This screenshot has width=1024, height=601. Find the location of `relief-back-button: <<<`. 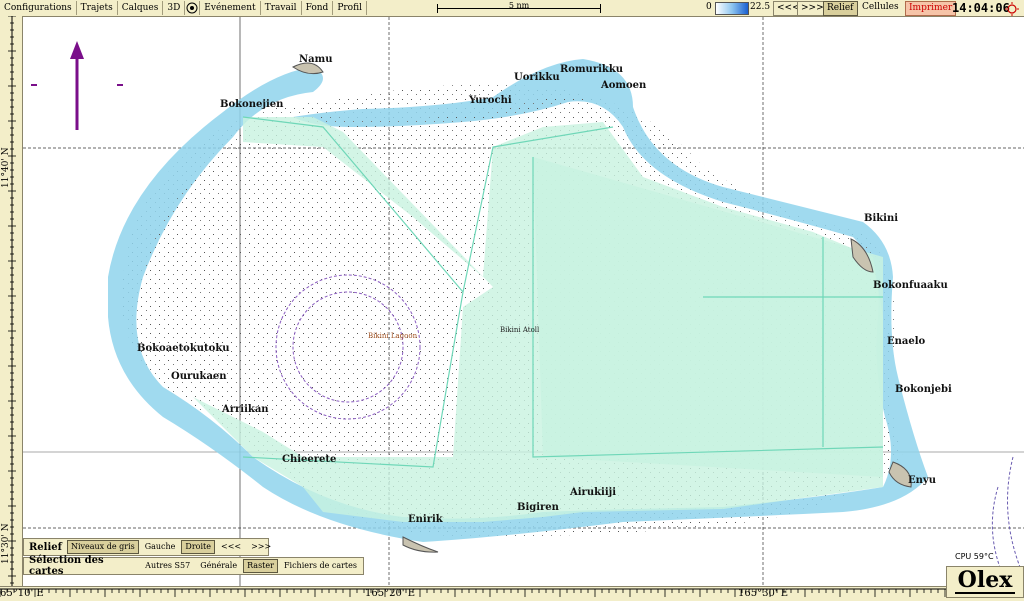

relief-back-button: <<< is located at coordinates (231, 547).